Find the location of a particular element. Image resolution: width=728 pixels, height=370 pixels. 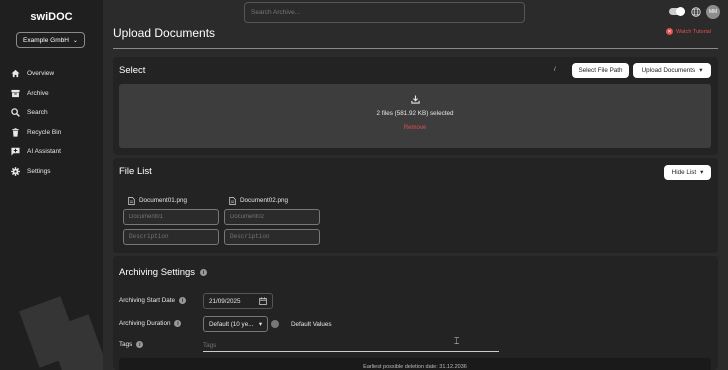

sidebar-item-ai-assistant: AI Assistant is located at coordinates (51, 152).